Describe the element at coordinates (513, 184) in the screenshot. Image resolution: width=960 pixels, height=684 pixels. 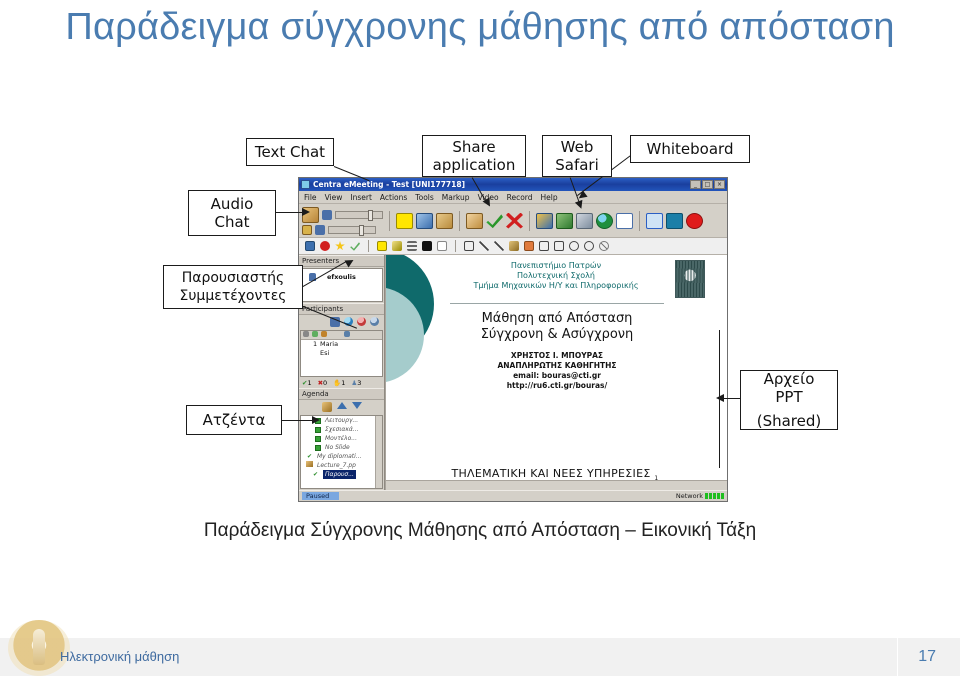
I see `window-titlebar: Centra eMeeting - Test [UNI177718] _ □ ×` at that location.